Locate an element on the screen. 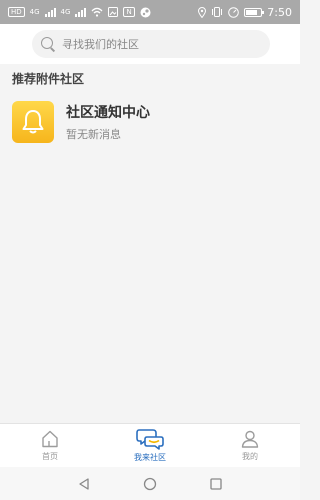 Image resolution: width=320 pixels, height=500 pixels. battery-icon is located at coordinates (254, 12).